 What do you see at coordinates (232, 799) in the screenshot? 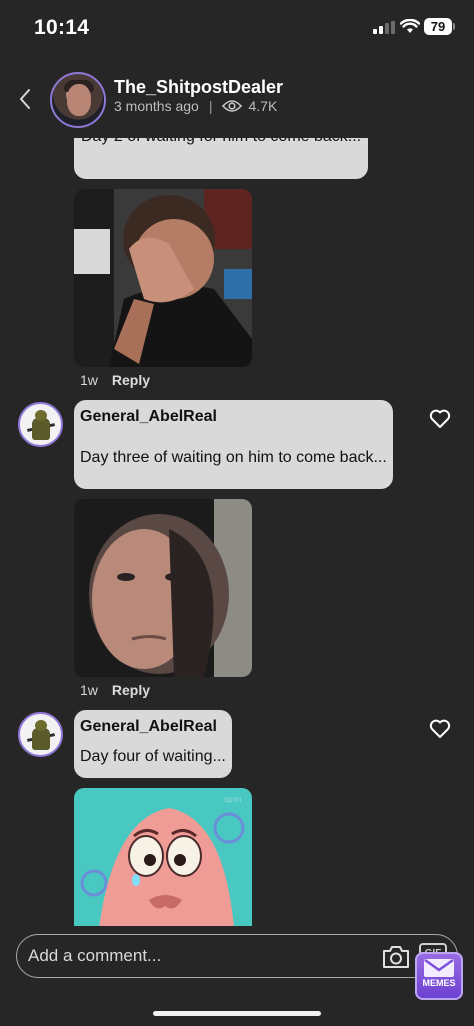
I see `media-watermark: spon` at bounding box center [232, 799].